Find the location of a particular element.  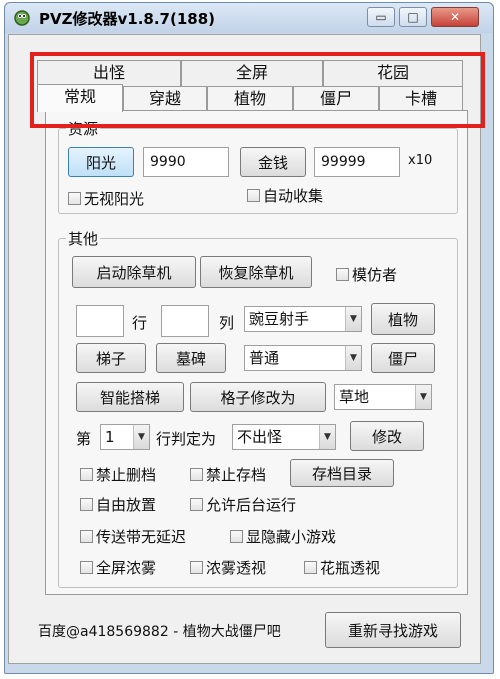

belt-no-delay-label: 传送带无延迟 is located at coordinates (141, 537).